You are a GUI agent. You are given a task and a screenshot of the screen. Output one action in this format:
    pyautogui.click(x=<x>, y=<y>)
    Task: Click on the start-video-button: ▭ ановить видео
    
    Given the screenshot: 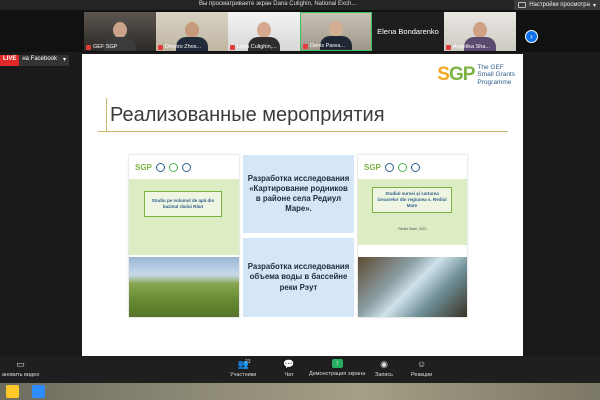 What is the action you would take?
    pyautogui.click(x=21, y=368)
    